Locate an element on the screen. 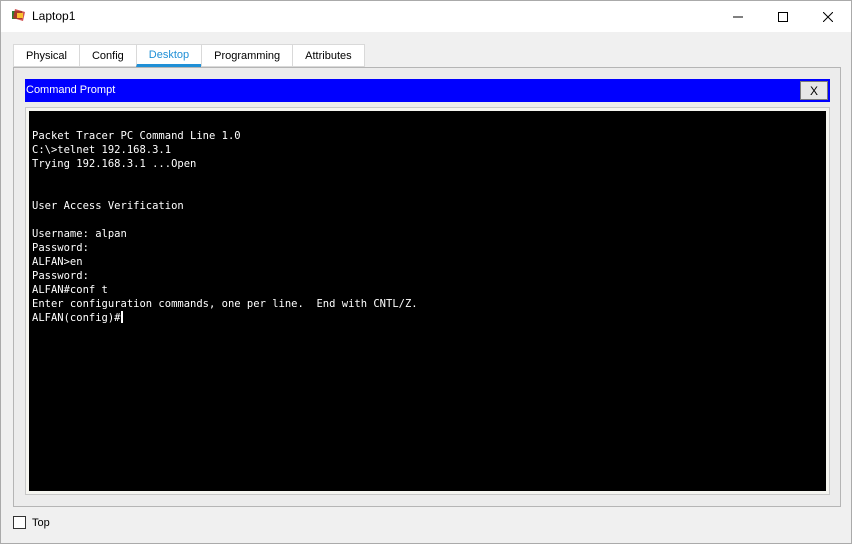 This screenshot has height=544, width=852. window-title: Laptop1 is located at coordinates (54, 16).